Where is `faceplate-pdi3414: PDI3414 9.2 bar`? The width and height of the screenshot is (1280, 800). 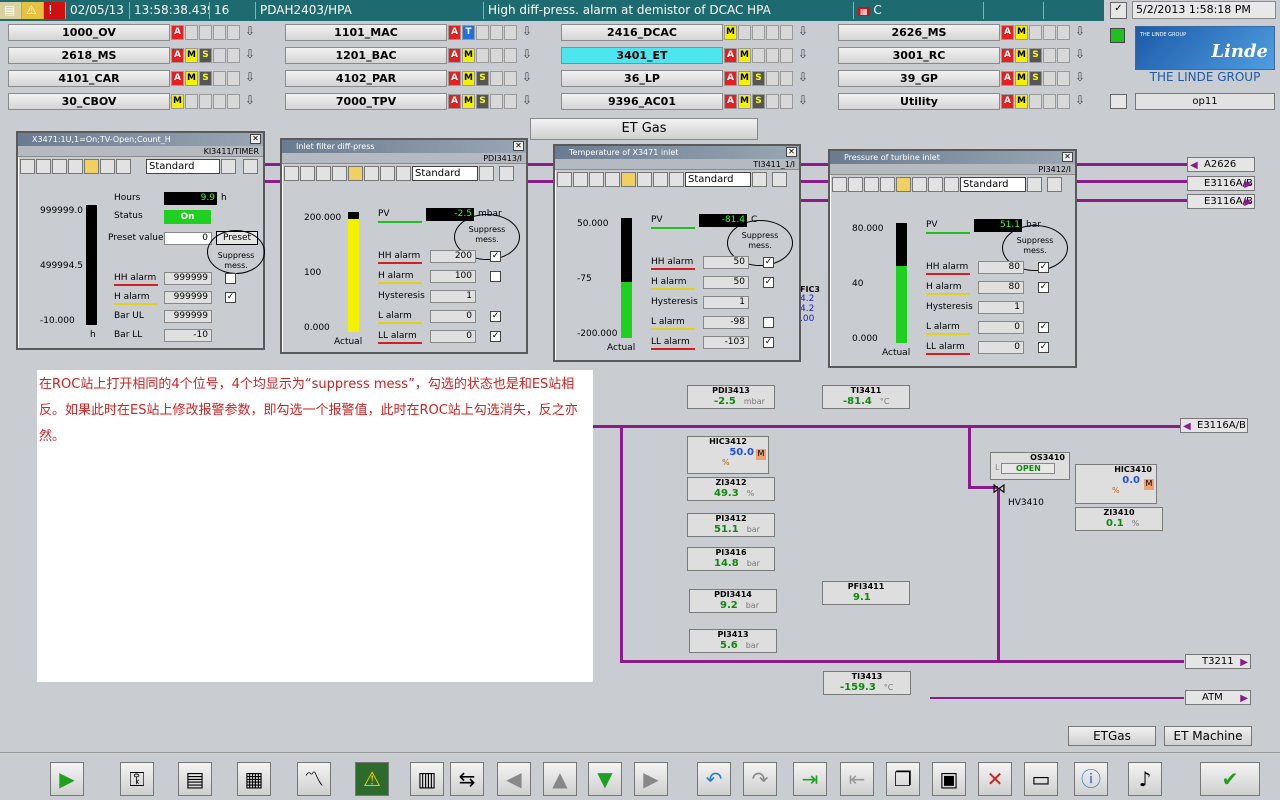 faceplate-pdi3414: PDI3414 9.2 bar is located at coordinates (733, 601).